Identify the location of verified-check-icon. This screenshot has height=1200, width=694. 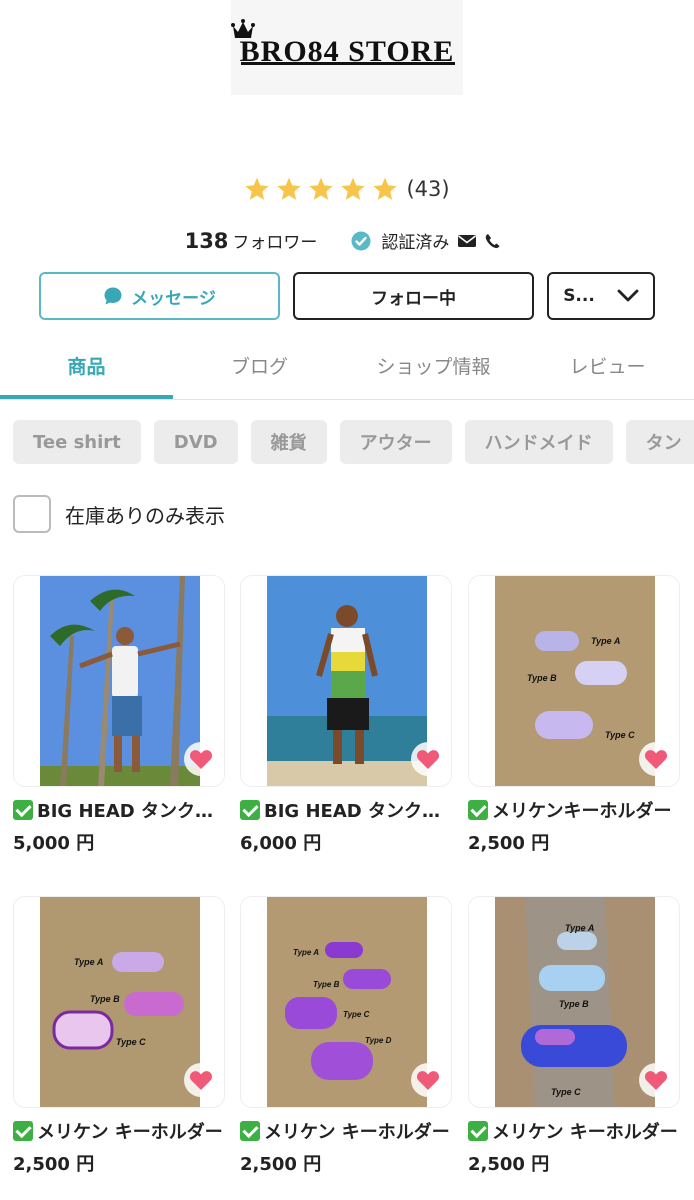
(361, 240).